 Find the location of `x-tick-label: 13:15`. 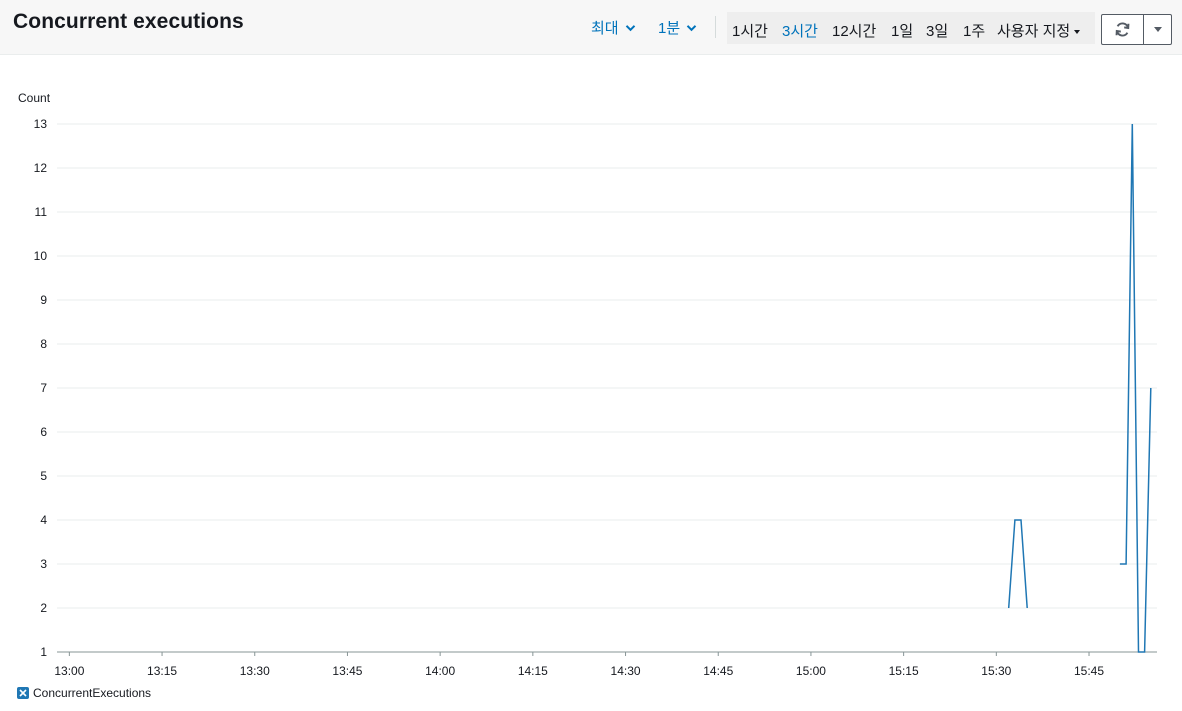

x-tick-label: 13:15 is located at coordinates (162, 671).